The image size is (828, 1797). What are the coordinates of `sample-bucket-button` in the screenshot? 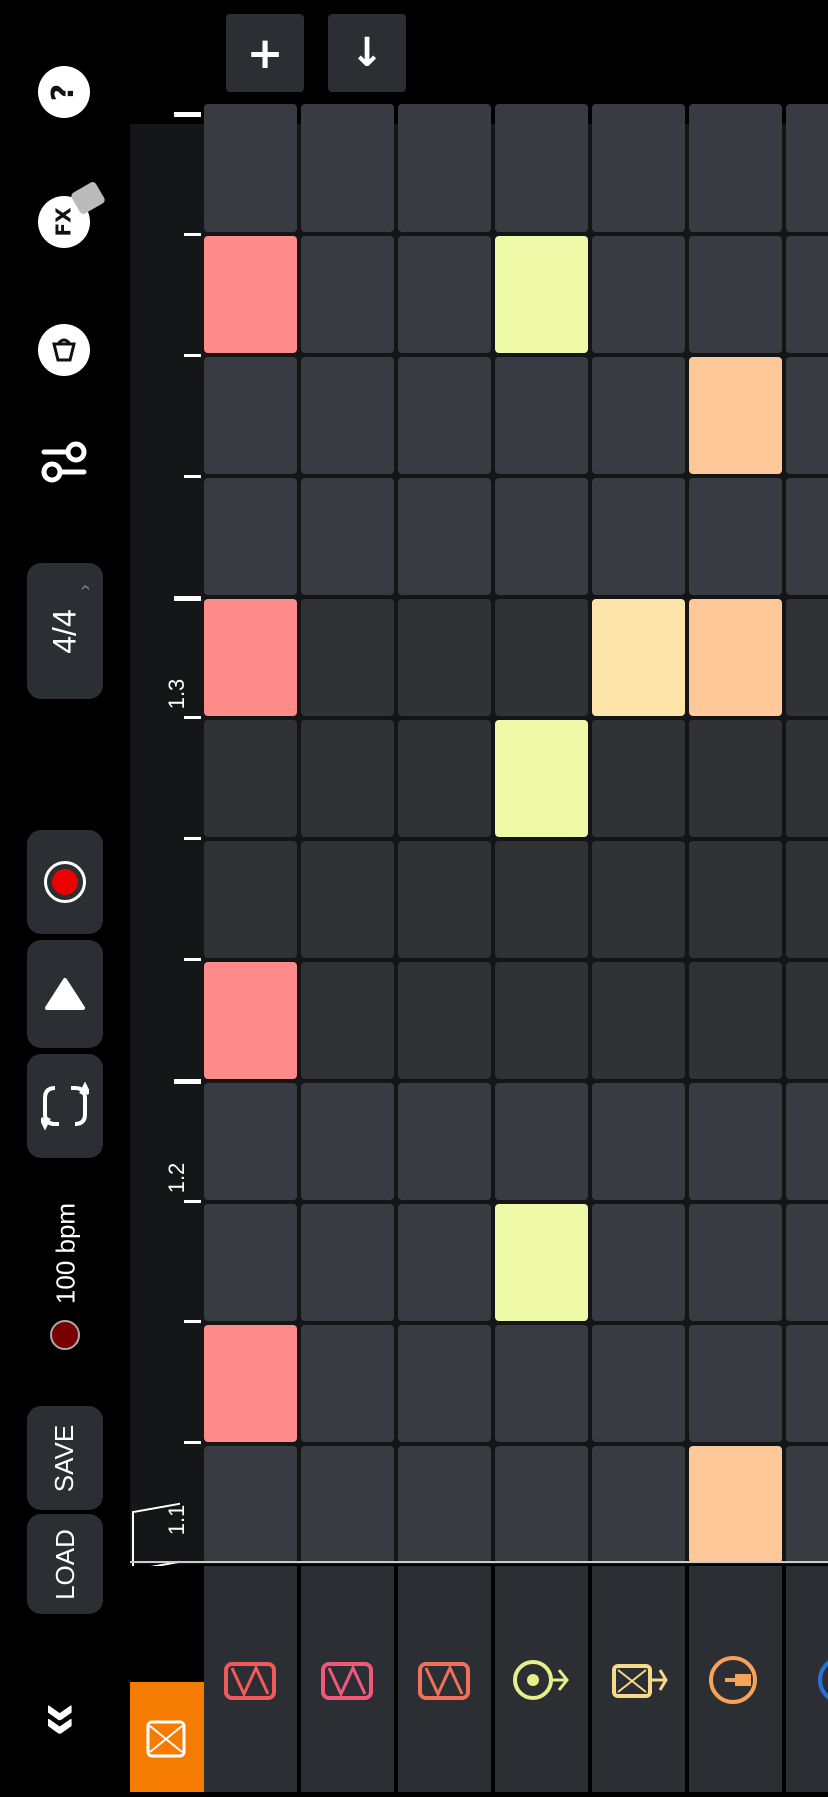 It's located at (64, 350).